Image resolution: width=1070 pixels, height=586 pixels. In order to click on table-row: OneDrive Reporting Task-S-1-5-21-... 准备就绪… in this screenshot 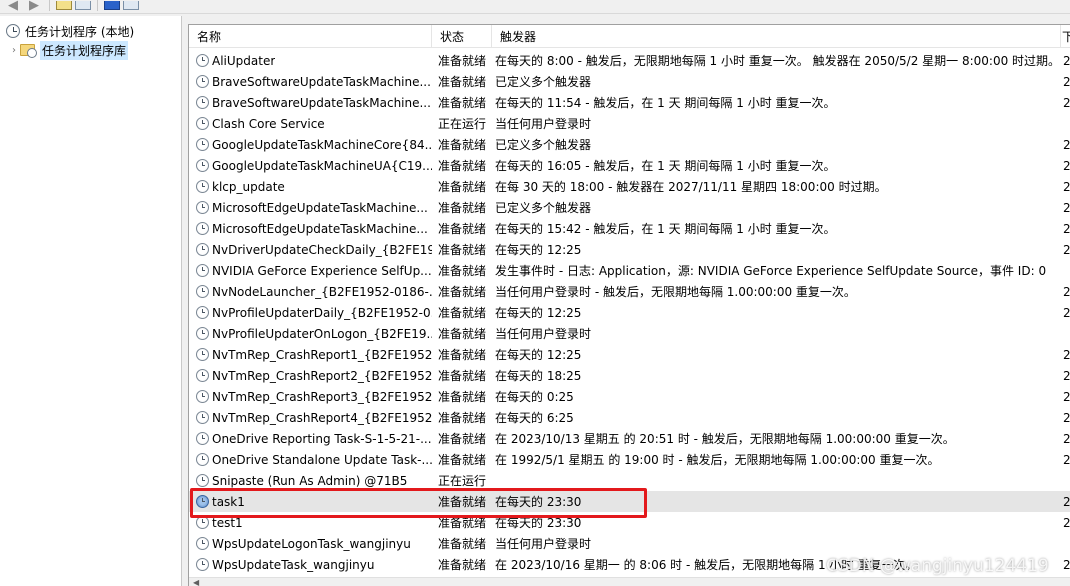, I will do `click(629, 438)`.